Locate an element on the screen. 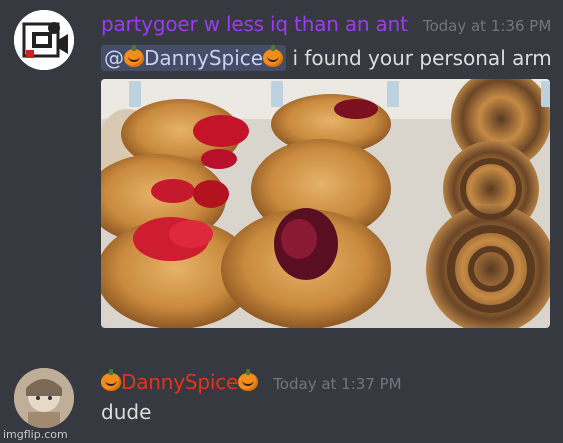 Image resolution: width=563 pixels, height=443 pixels. message-text: dude is located at coordinates (126, 412).